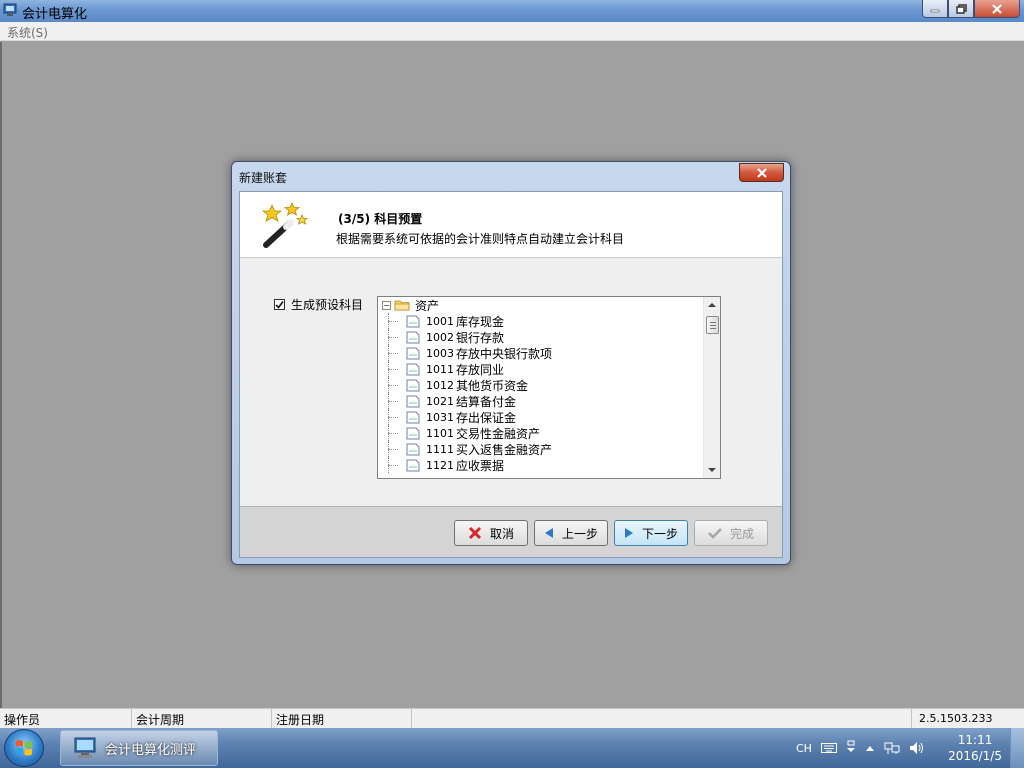  Describe the element at coordinates (541, 433) in the screenshot. I see `tree-item: 1101 交易性金融资产` at that location.